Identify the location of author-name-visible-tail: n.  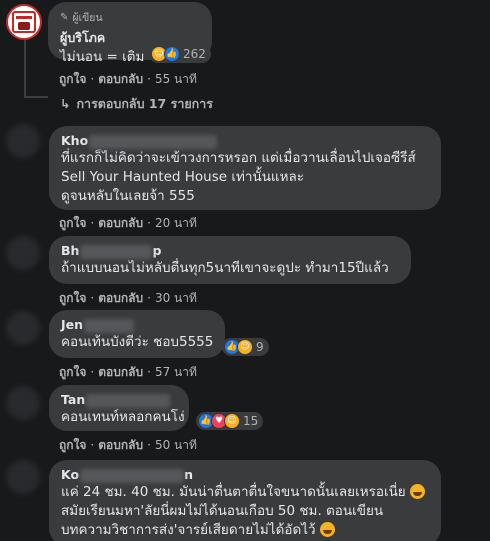
(188, 474).